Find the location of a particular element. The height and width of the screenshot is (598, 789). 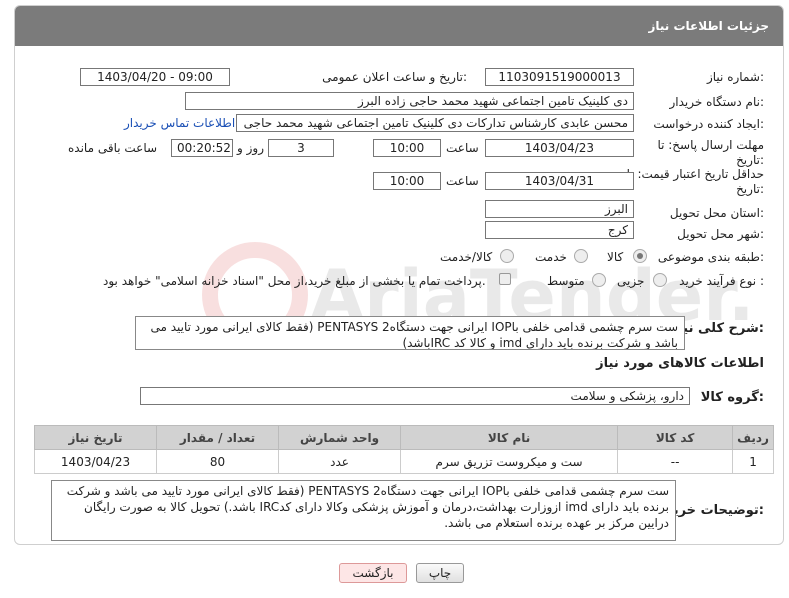

category-option-service: خدمت is located at coordinates (551, 257).